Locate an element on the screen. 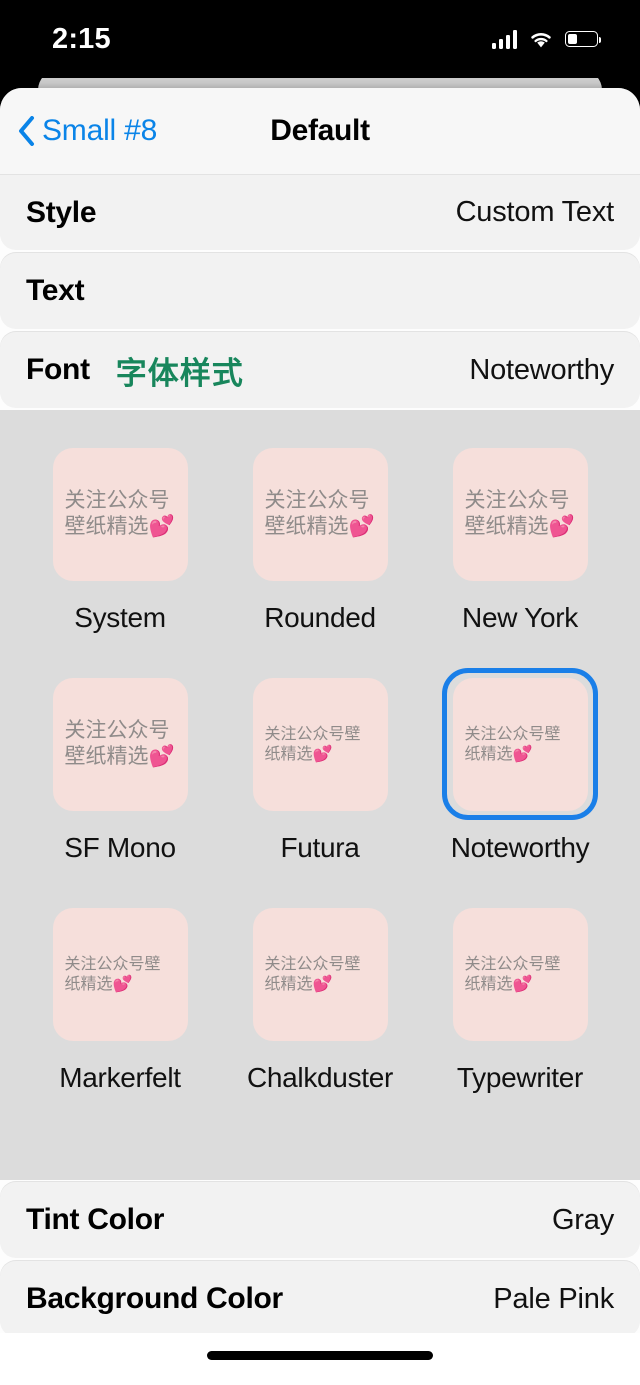 This screenshot has height=1385, width=640. font-option-label: Noteworthy is located at coordinates (520, 847).